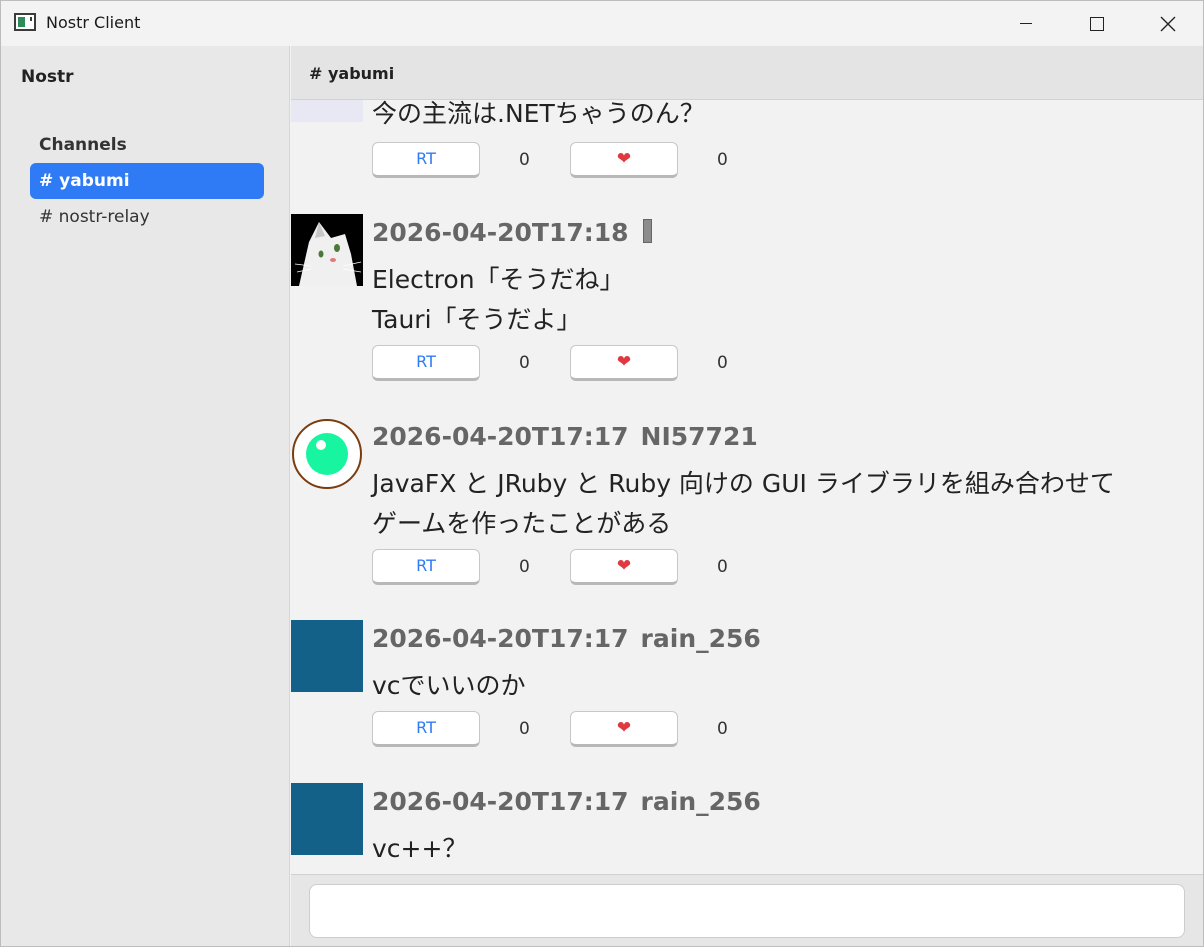  I want to click on post: 今の主流は.NETちゃうのん？ RT 0 ❤ 0, so click(747, 140).